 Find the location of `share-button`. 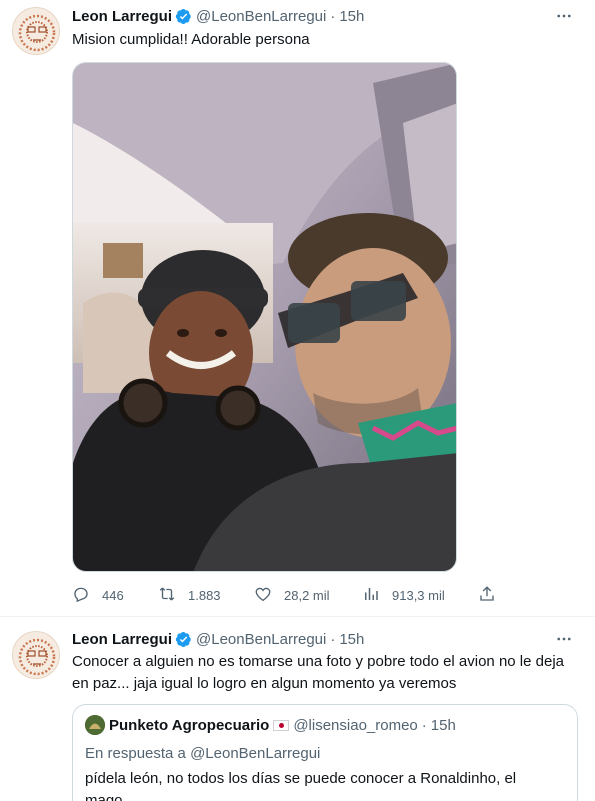

share-button is located at coordinates (487, 595).